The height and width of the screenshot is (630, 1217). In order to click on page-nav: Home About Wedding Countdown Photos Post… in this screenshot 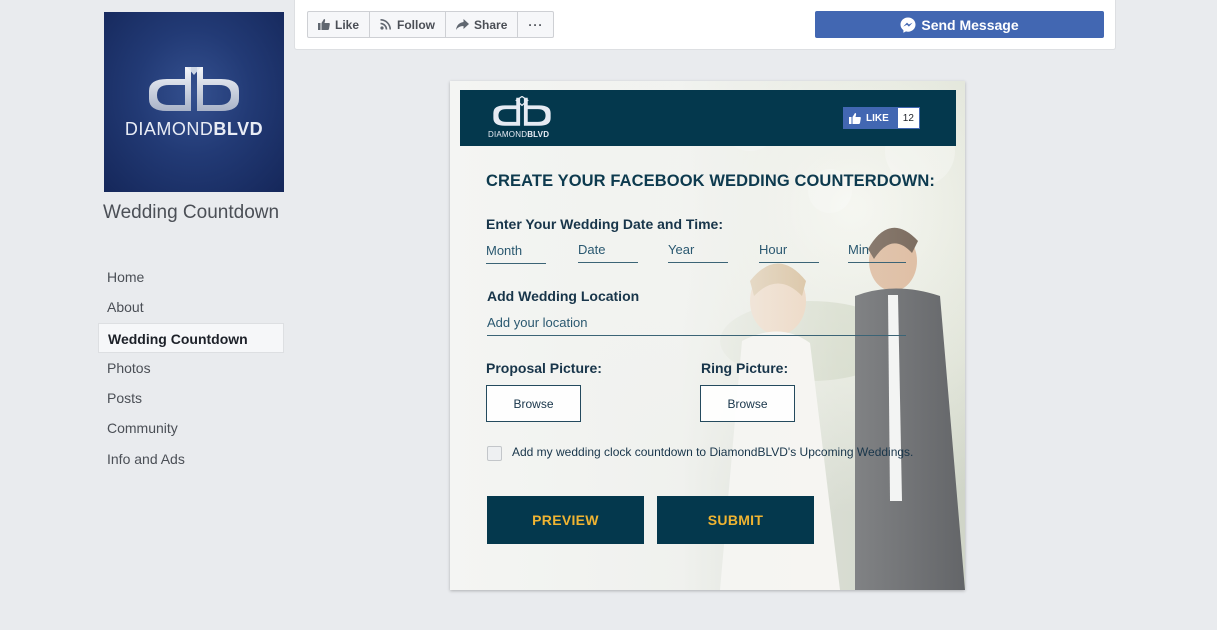, I will do `click(191, 368)`.